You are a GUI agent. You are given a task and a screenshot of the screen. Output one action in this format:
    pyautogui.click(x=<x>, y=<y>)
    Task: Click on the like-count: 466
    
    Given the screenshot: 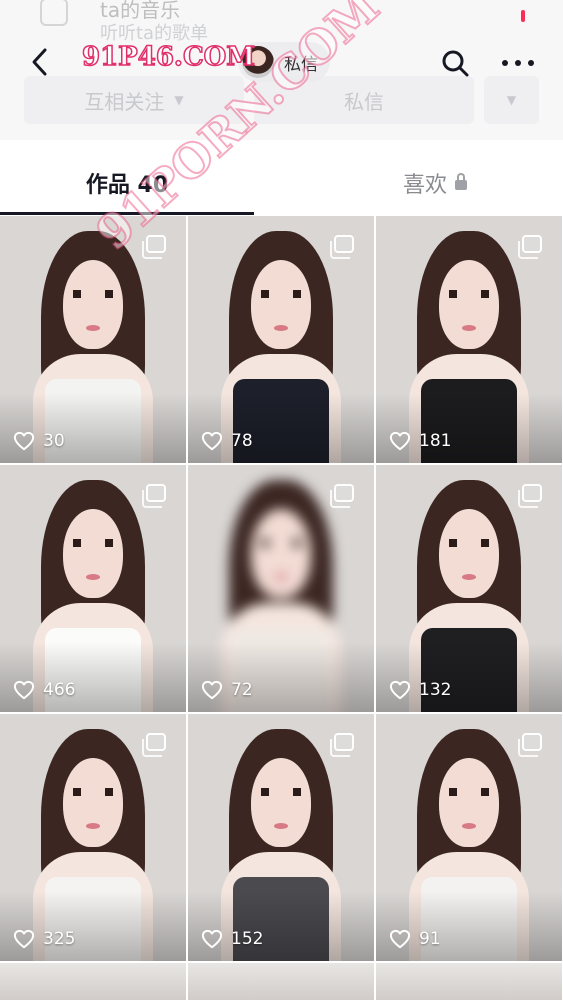 What is the action you would take?
    pyautogui.click(x=44, y=690)
    